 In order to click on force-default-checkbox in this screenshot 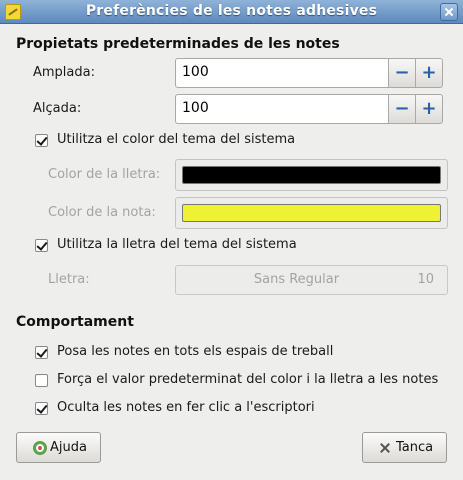, I will do `click(41, 380)`.